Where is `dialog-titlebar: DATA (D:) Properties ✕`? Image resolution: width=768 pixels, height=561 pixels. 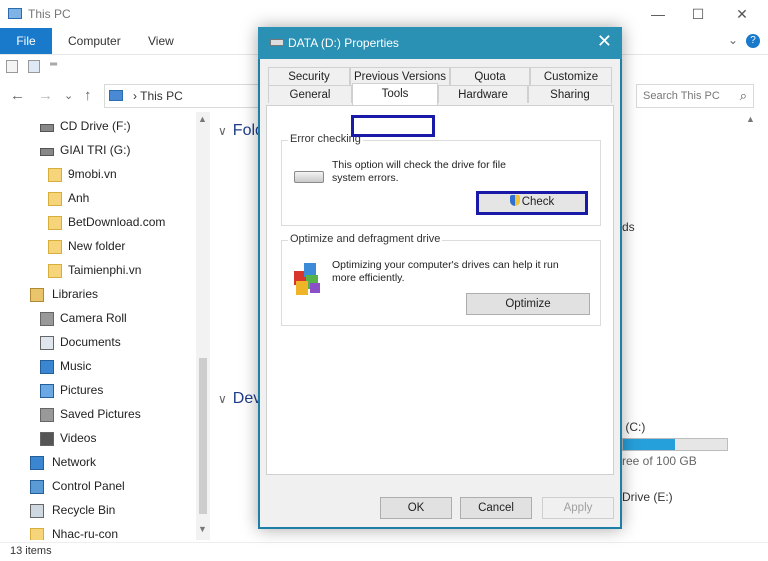
dialog-titlebar: DATA (D:) Properties ✕ is located at coordinates (440, 43).